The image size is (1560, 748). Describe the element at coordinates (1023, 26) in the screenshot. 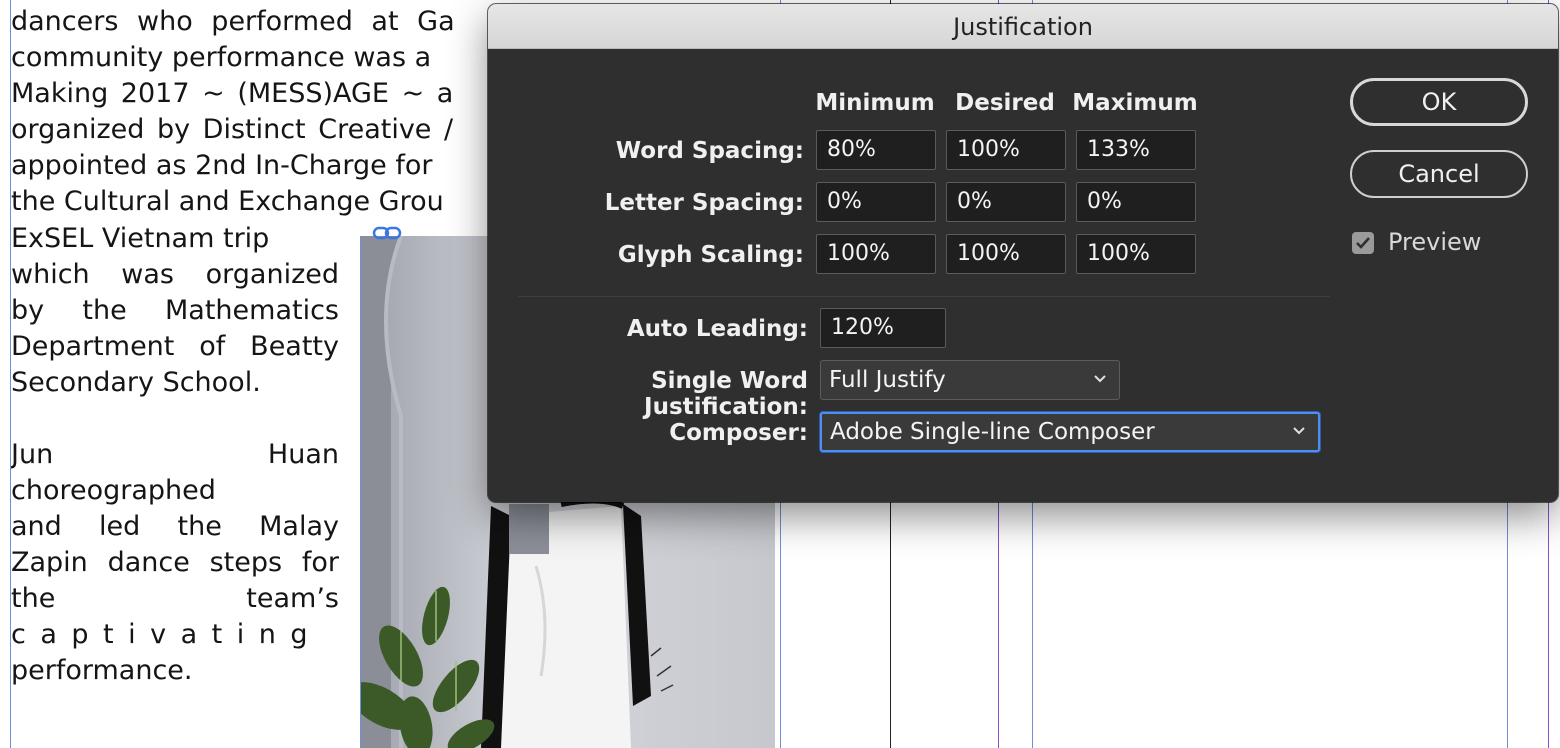

I see `dialog-title: Justification` at that location.